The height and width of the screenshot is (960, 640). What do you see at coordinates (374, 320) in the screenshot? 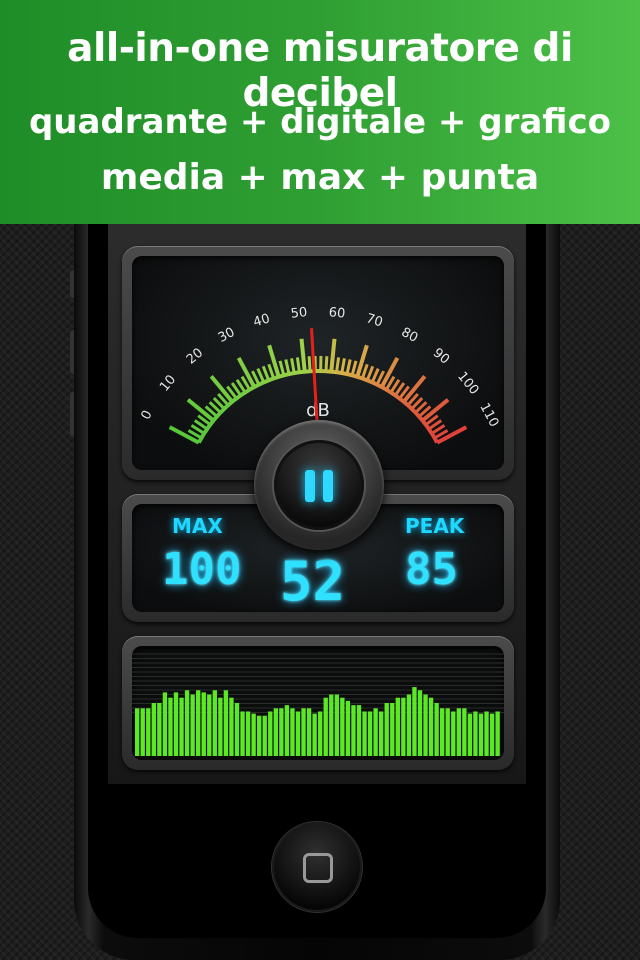
I see `dial-scale-label: 70` at bounding box center [374, 320].